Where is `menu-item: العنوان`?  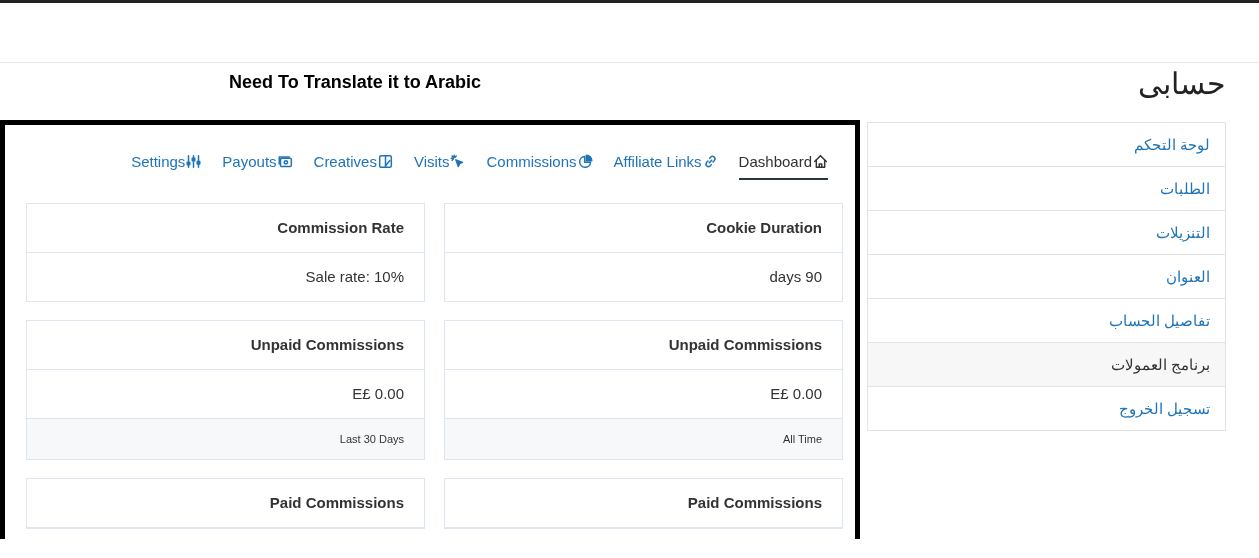 menu-item: العنوان is located at coordinates (1046, 277).